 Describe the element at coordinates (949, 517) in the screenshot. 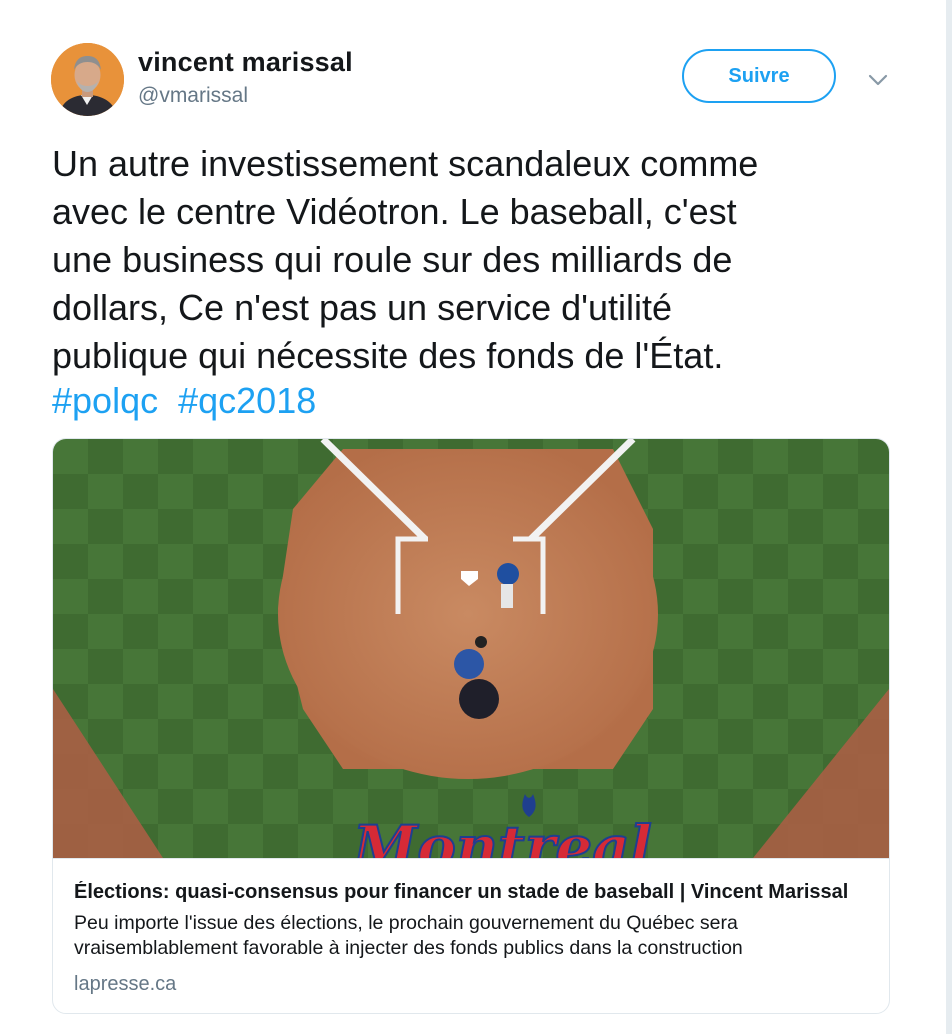

I see `window-edge` at that location.